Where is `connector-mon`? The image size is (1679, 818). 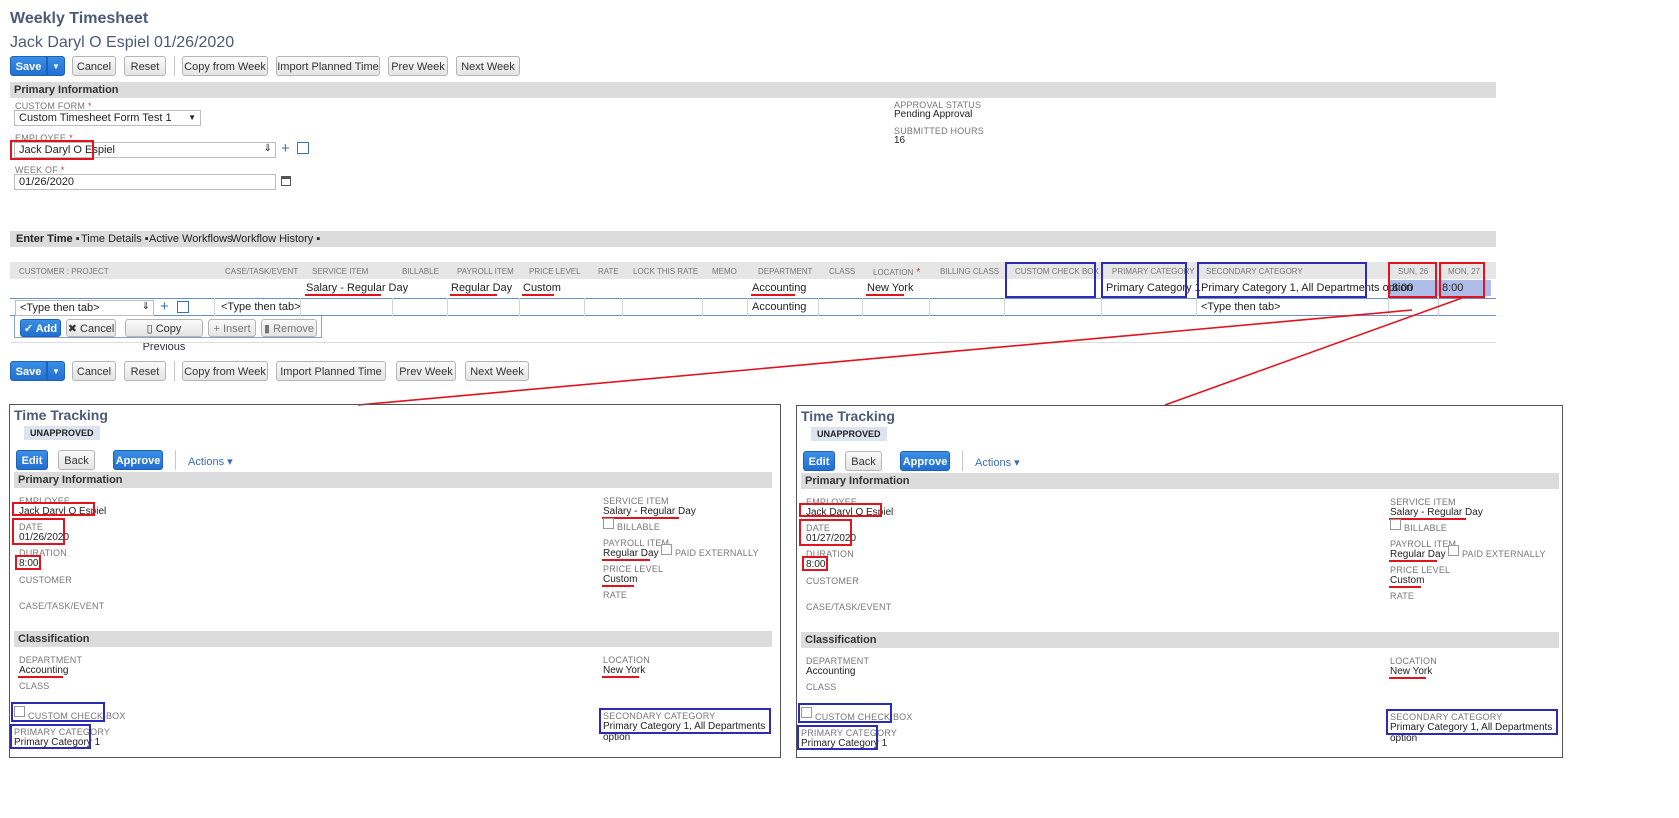 connector-mon is located at coordinates (1313, 351).